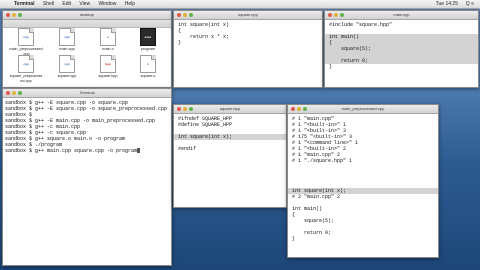 This screenshot has width=480, height=270. I want to click on window-title: main_preprocessed.cpp, so click(363, 108).